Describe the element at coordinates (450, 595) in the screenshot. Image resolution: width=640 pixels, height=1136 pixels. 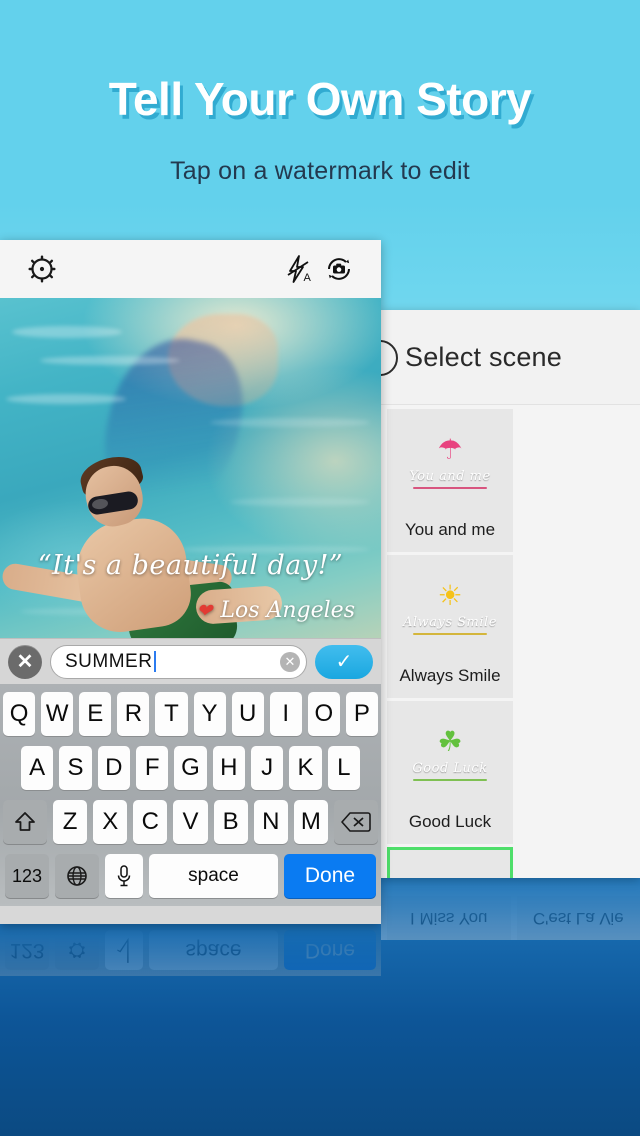
I see `scene-glyph-icon: ☀` at that location.